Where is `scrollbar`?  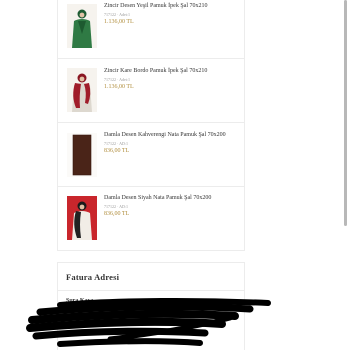
scrollbar is located at coordinates (345, 113).